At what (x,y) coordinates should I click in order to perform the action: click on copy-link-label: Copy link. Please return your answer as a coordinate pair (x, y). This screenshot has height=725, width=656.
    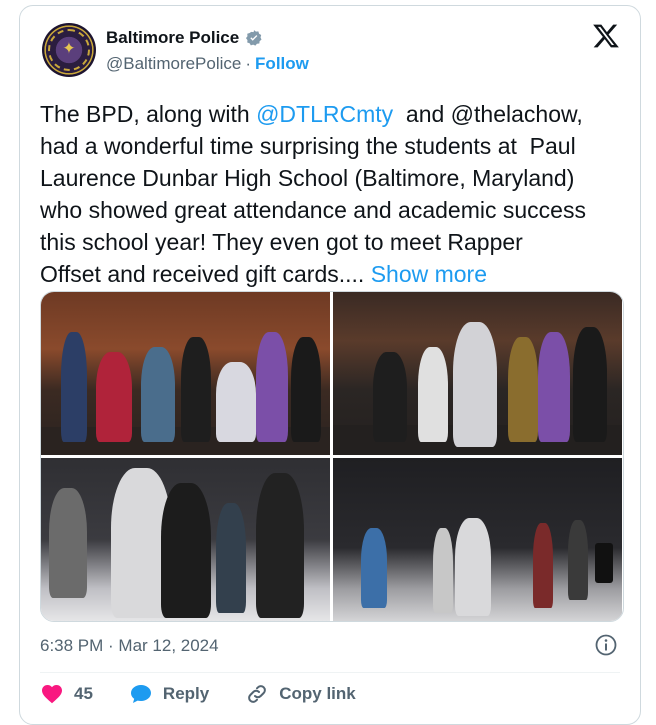
    Looking at the image, I should click on (317, 693).